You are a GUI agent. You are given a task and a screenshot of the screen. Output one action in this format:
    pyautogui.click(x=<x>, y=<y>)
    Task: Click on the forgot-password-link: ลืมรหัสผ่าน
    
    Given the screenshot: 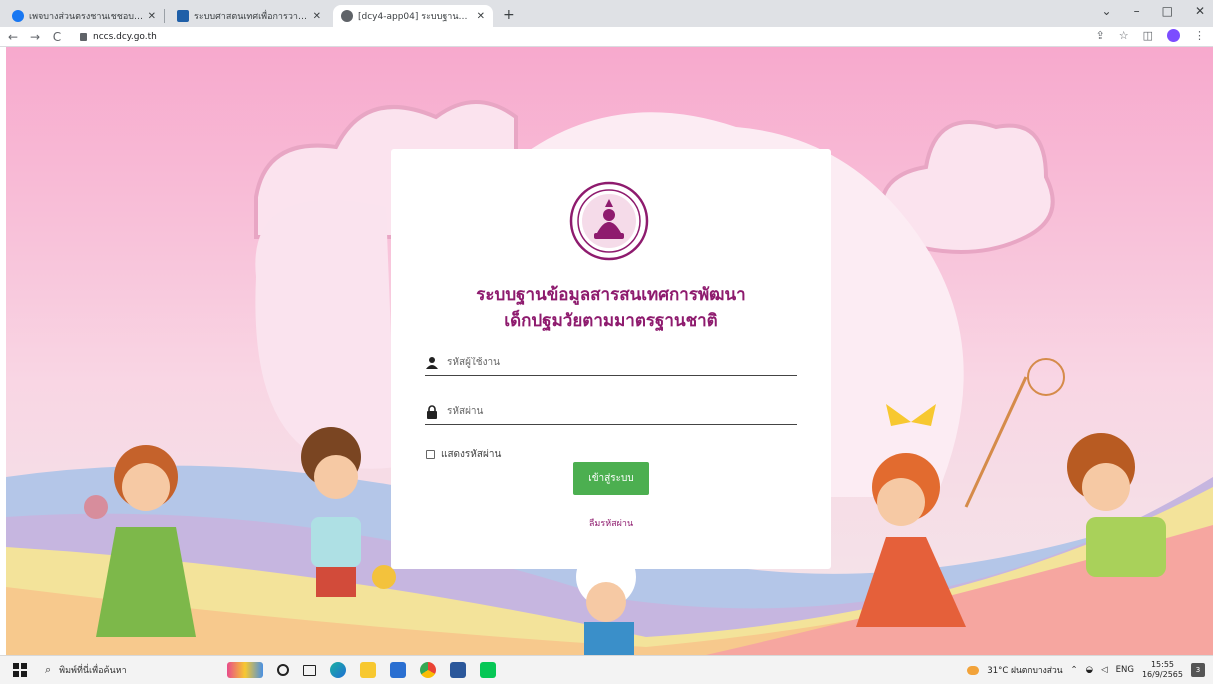 What is the action you would take?
    pyautogui.click(x=611, y=523)
    